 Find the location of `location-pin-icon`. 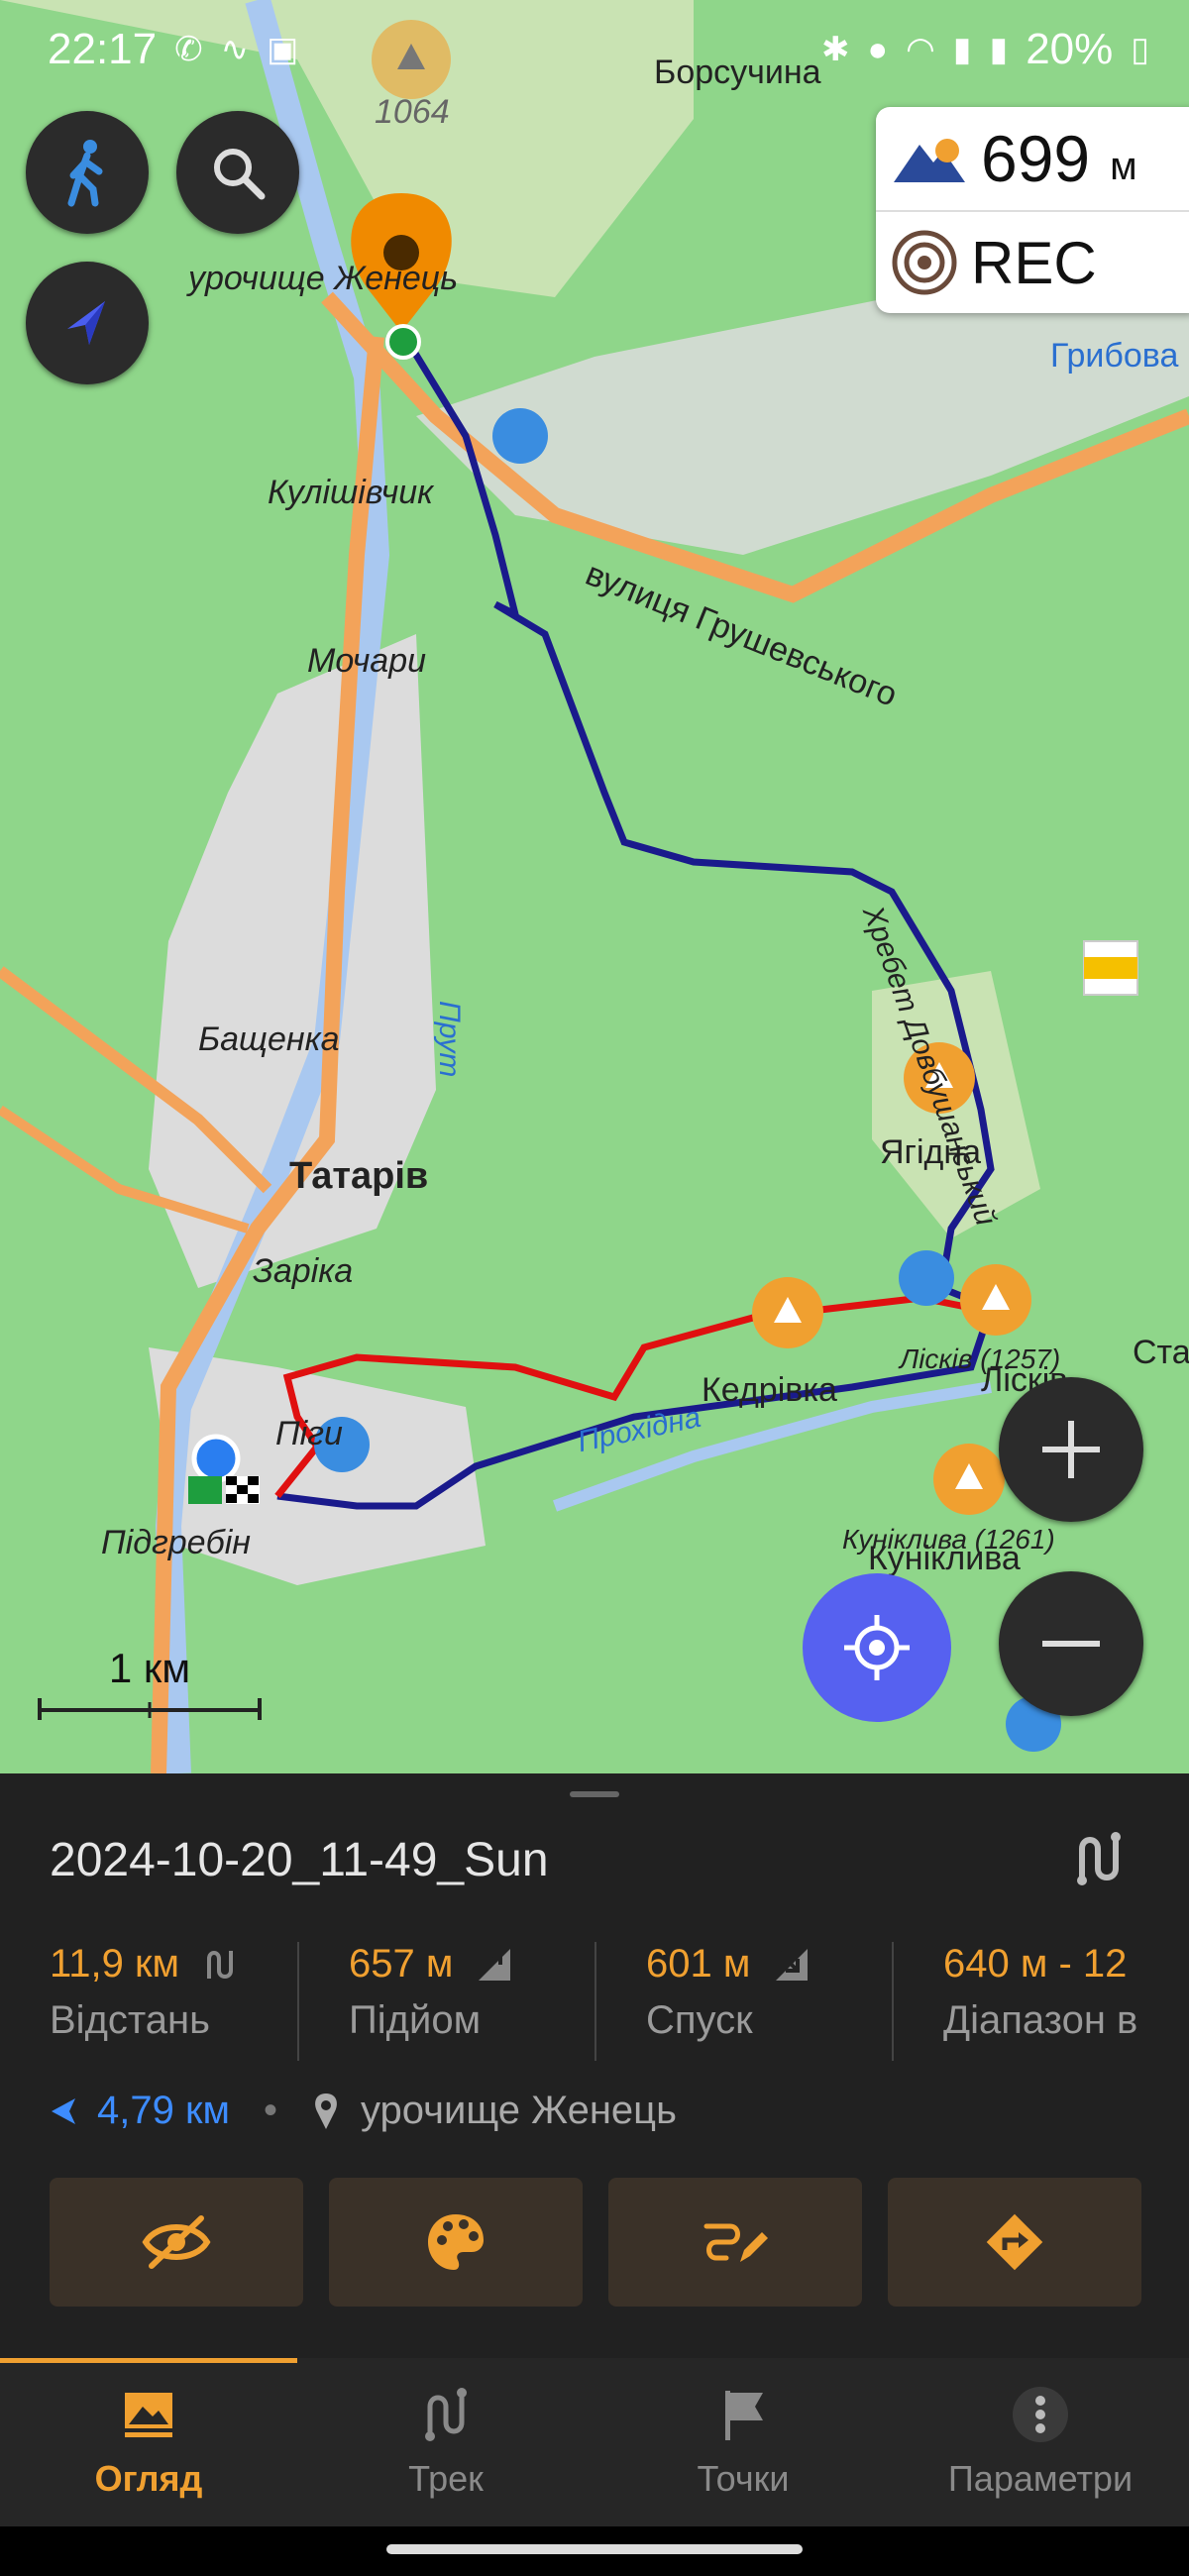

location-pin-icon is located at coordinates (326, 2111).